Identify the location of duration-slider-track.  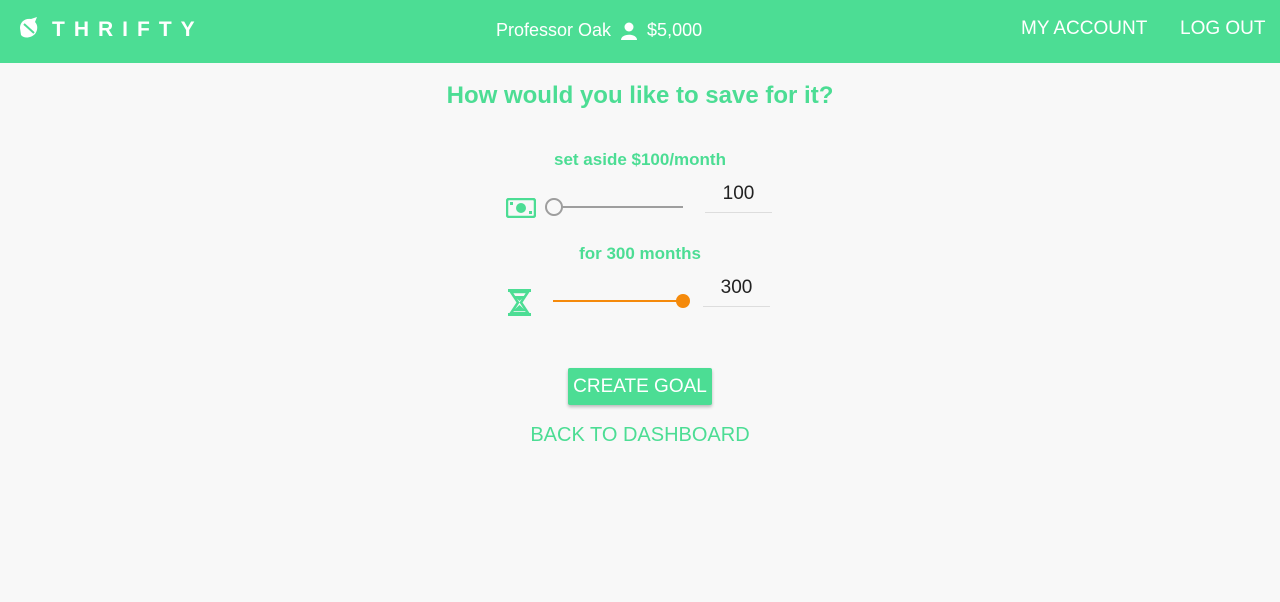
(617, 301).